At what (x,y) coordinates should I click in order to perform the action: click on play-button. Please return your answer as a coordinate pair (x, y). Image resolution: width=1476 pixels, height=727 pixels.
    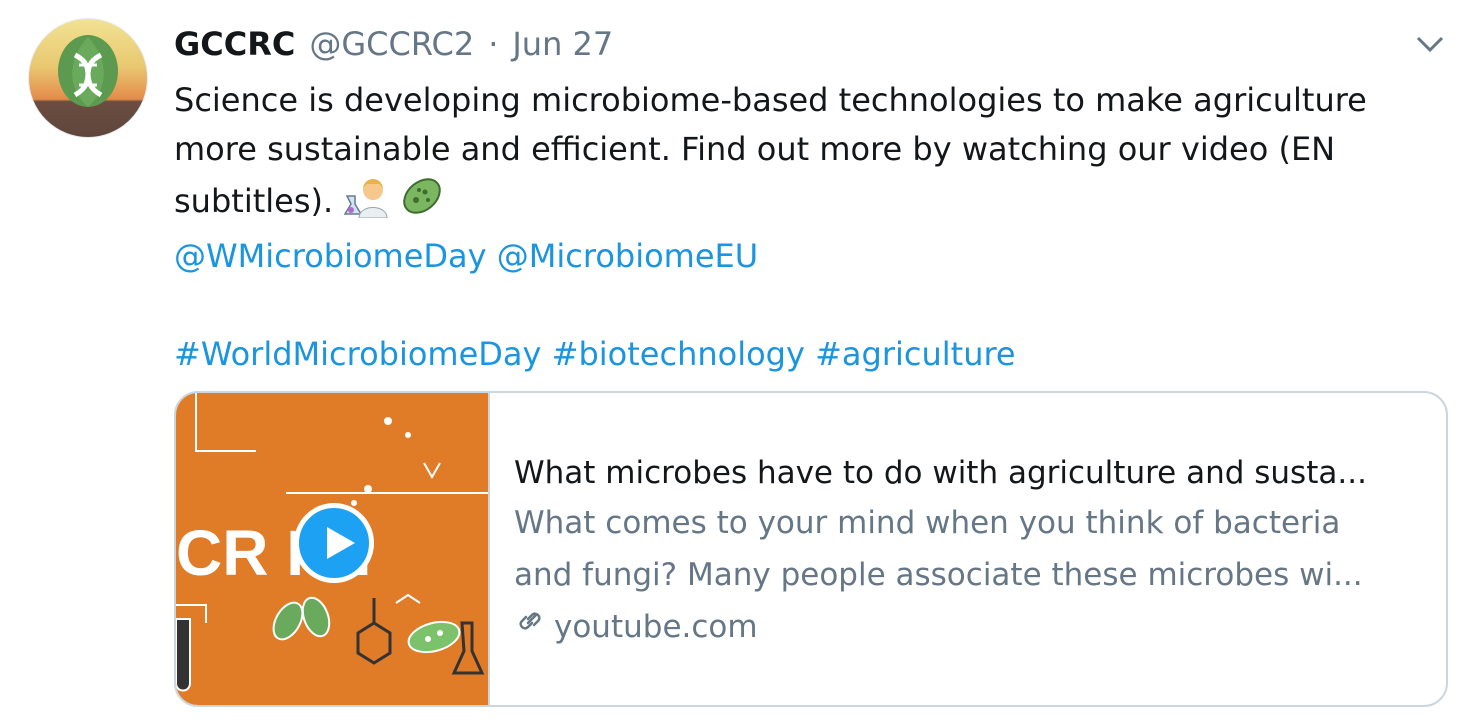
    Looking at the image, I should click on (334, 543).